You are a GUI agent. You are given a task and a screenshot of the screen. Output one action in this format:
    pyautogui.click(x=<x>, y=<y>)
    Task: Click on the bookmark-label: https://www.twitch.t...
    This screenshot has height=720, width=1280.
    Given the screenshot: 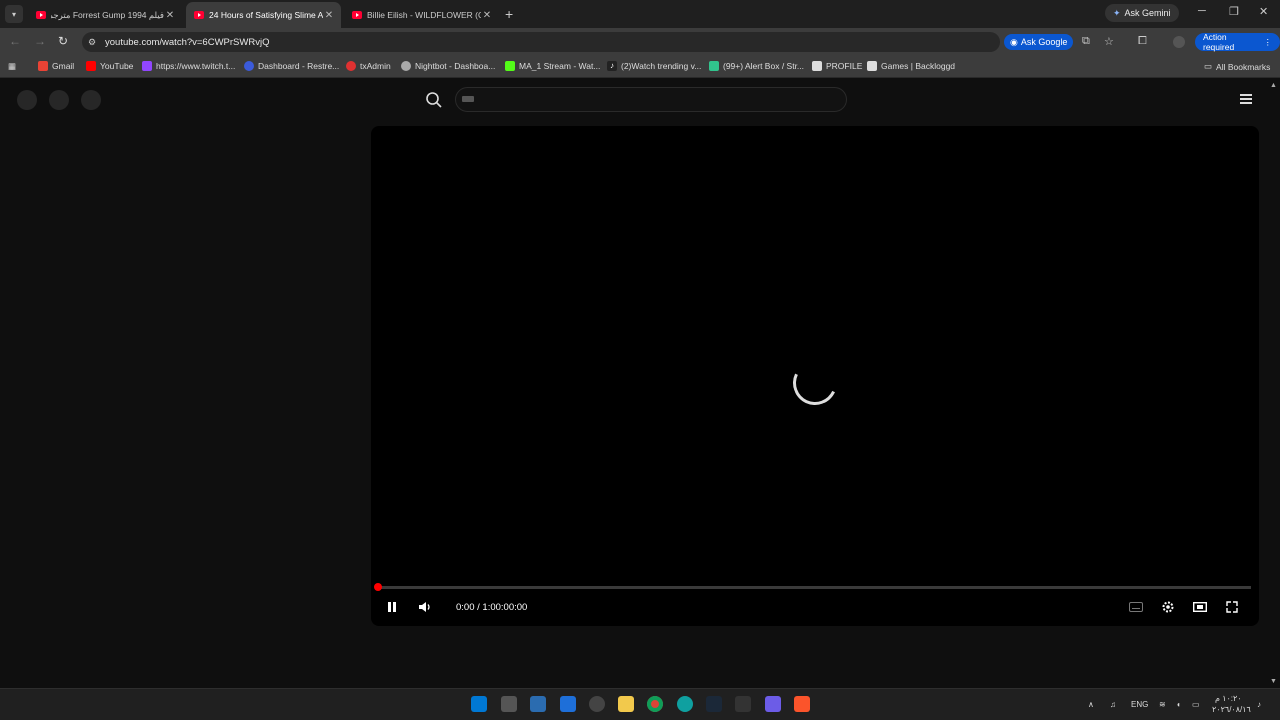 What is the action you would take?
    pyautogui.click(x=196, y=66)
    